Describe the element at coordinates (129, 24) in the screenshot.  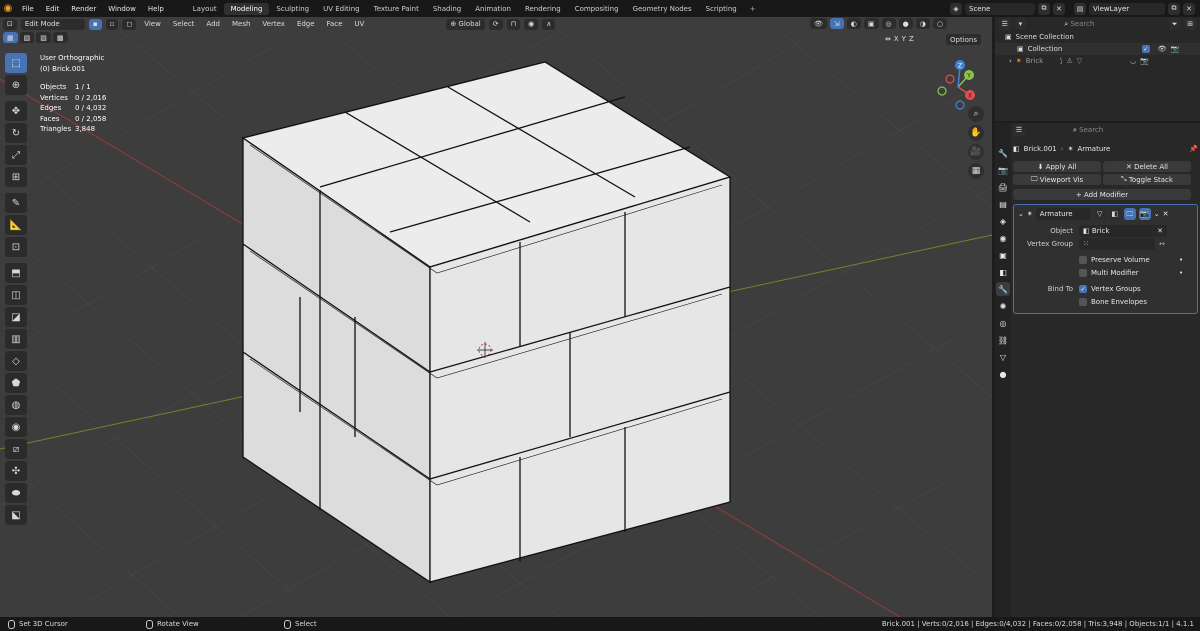
I see `face-select-icon: ◻` at that location.